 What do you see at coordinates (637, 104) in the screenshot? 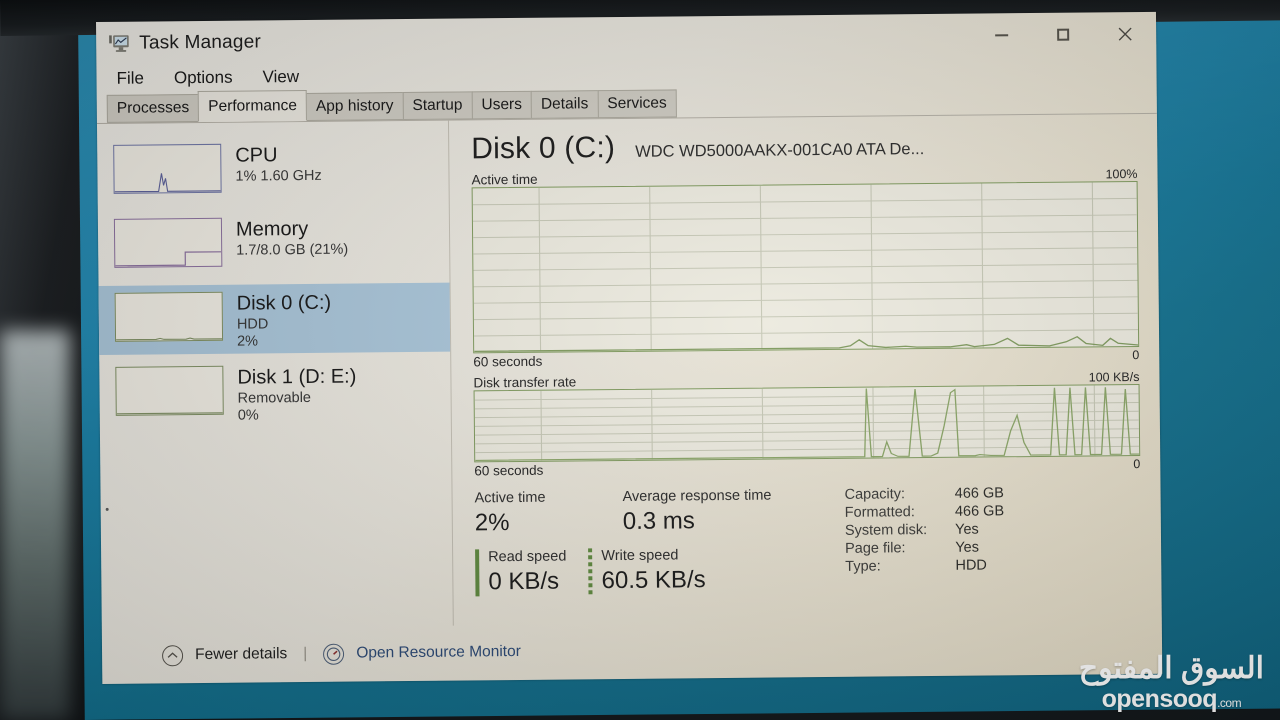
I see `tab-services: Services` at bounding box center [637, 104].